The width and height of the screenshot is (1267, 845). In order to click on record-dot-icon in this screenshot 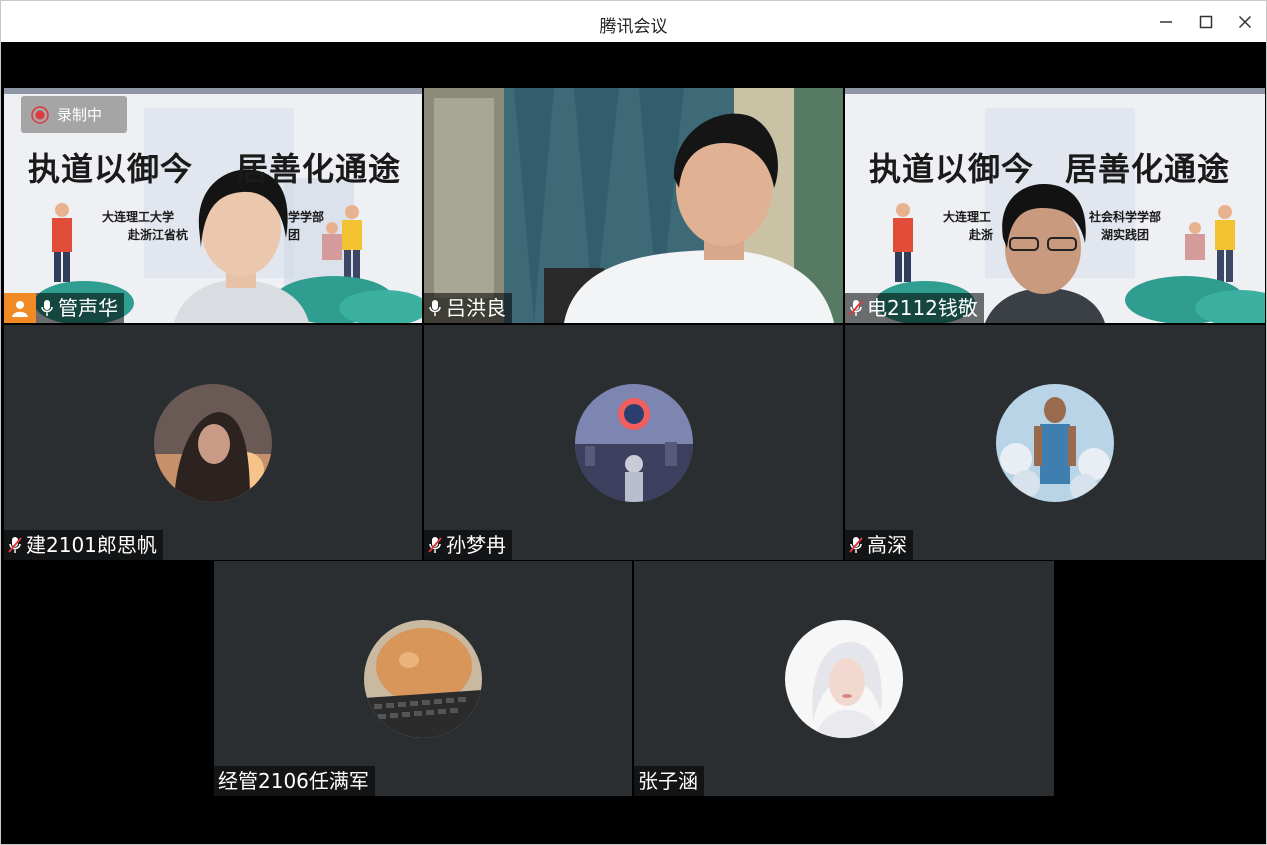, I will do `click(40, 114)`.